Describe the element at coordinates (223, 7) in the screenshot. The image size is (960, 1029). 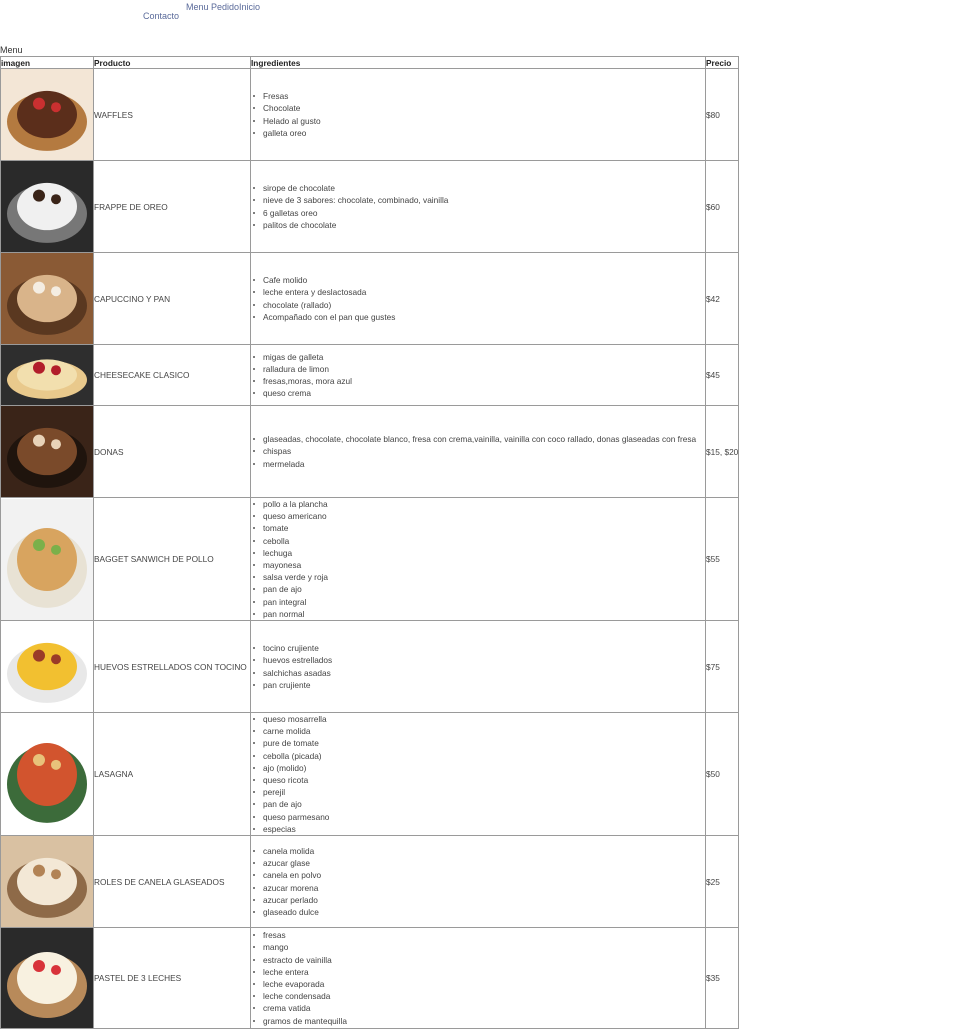
I see `nav-link-menu-pedido-inicio: Menu PedidoInicio` at that location.